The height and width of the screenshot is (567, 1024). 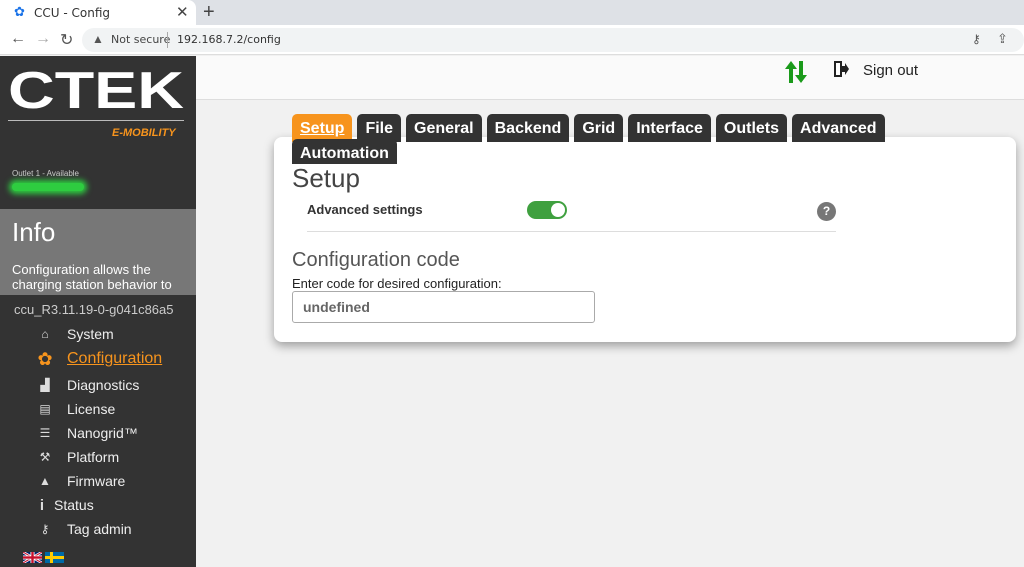 What do you see at coordinates (1002, 39) in the screenshot?
I see `share-icon: ⇪` at bounding box center [1002, 39].